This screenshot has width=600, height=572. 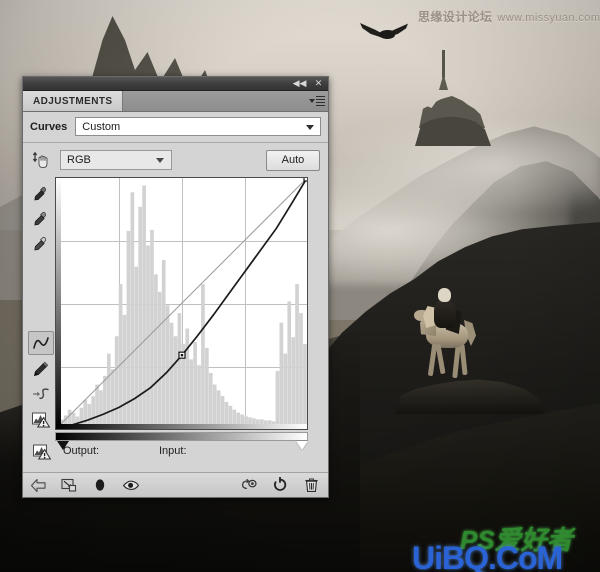 I want to click on trash-icon, so click(x=311, y=485).